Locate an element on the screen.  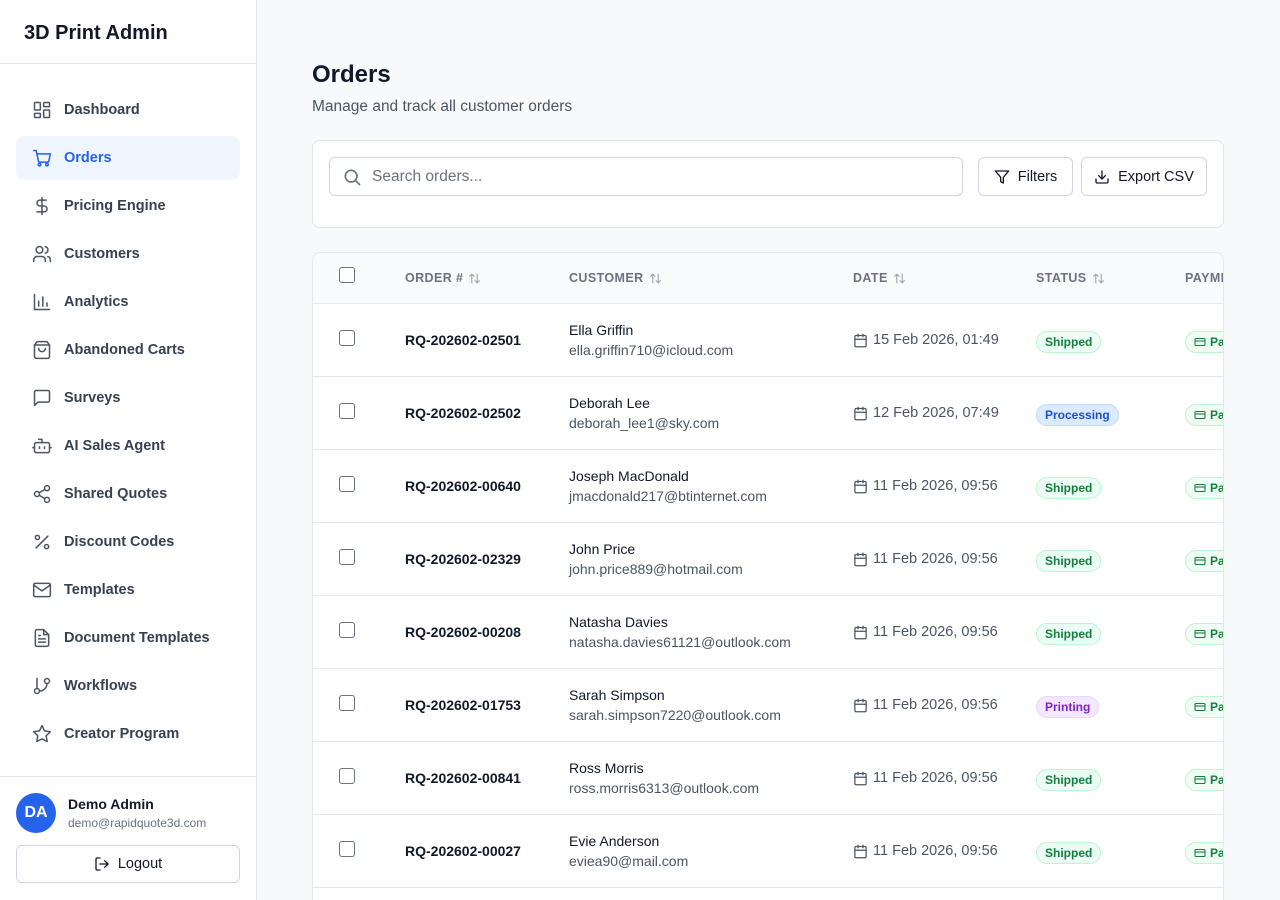
sidebar-item-creator-program: Creator Program is located at coordinates (128, 734).